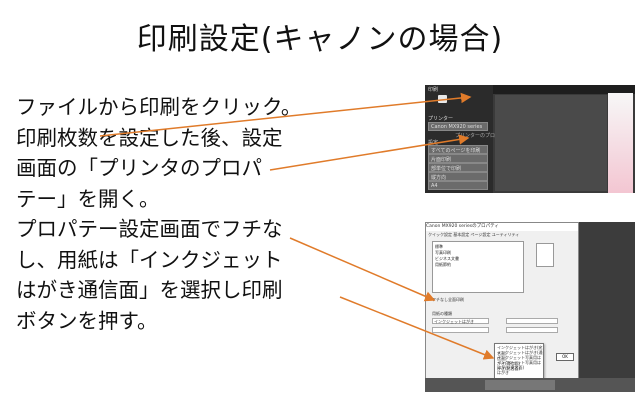  Describe the element at coordinates (417, 328) in the screenshot. I see `arrow-to-paper` at that location.